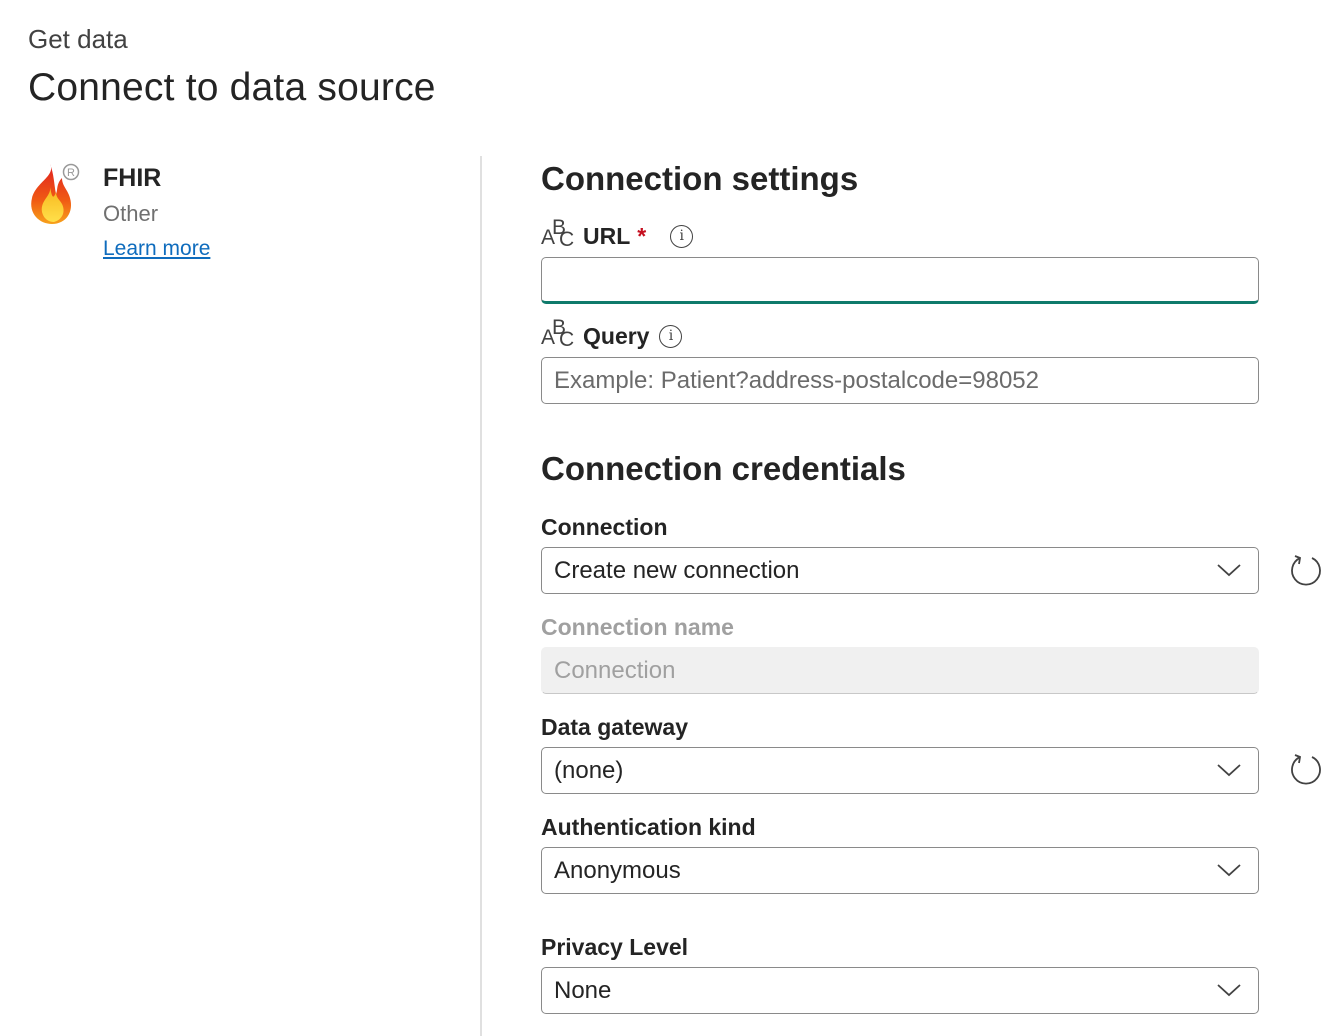 This screenshot has width=1336, height=1036. Describe the element at coordinates (723, 468) in the screenshot. I see `connection-credentials-title: Connection credentials` at that location.